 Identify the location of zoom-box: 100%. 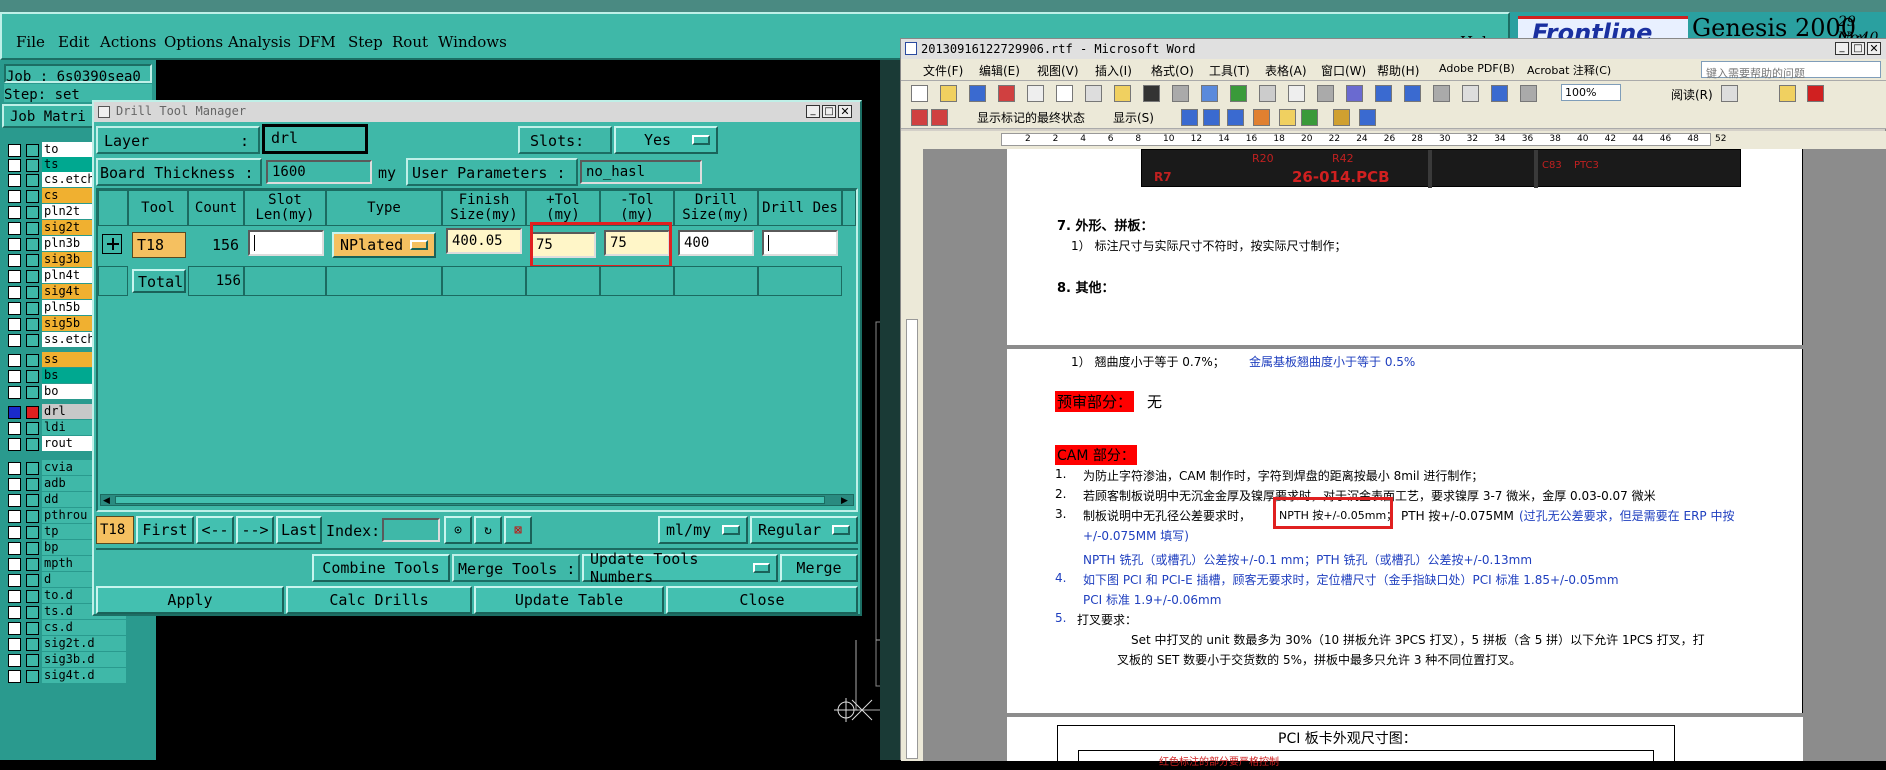
(1591, 92).